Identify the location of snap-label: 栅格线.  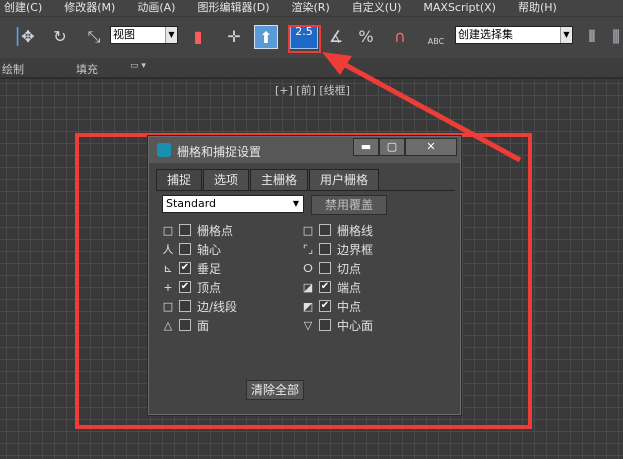
(355, 230).